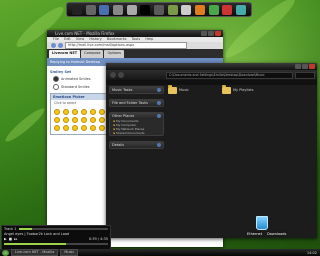  Describe the element at coordinates (90, 9) in the screenshot. I see `hard-drive-icon` at that location.